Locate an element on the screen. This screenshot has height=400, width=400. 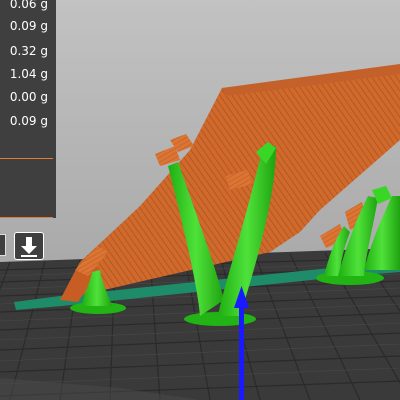
filament-weight-5: 0.00 g is located at coordinates (28, 97).